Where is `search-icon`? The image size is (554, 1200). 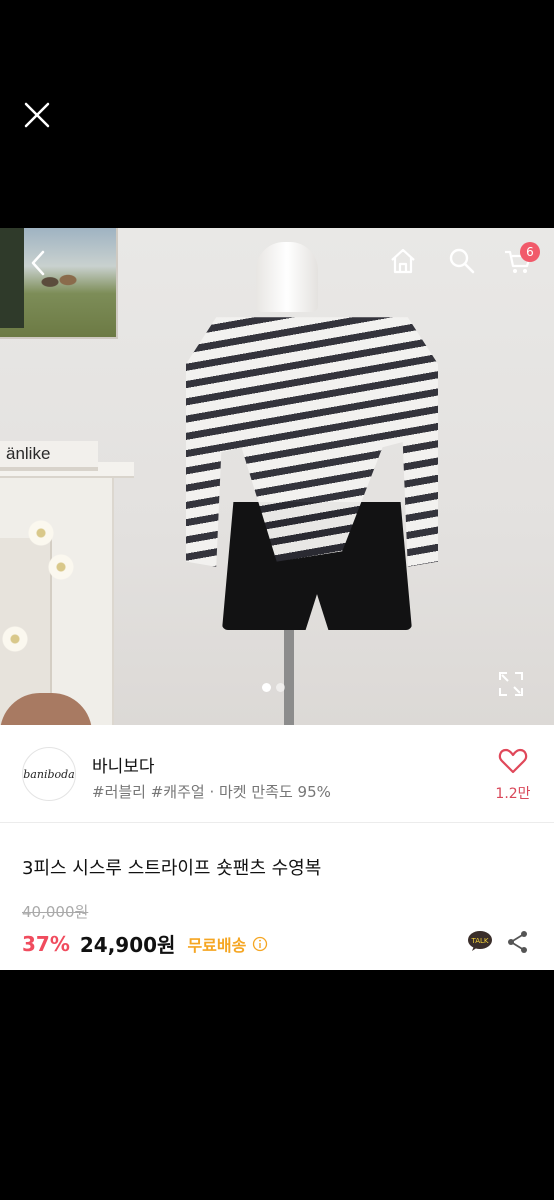
search-icon is located at coordinates (462, 261).